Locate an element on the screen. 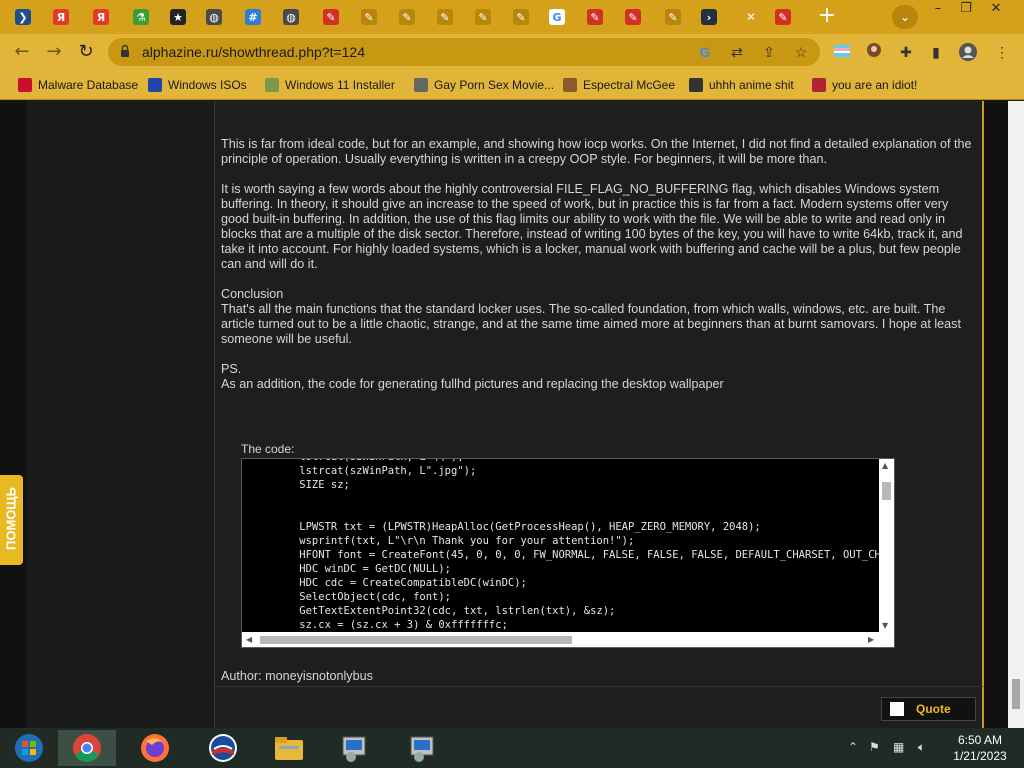 Image resolution: width=1024 pixels, height=768 pixels. network-icon: ▦ is located at coordinates (898, 747).